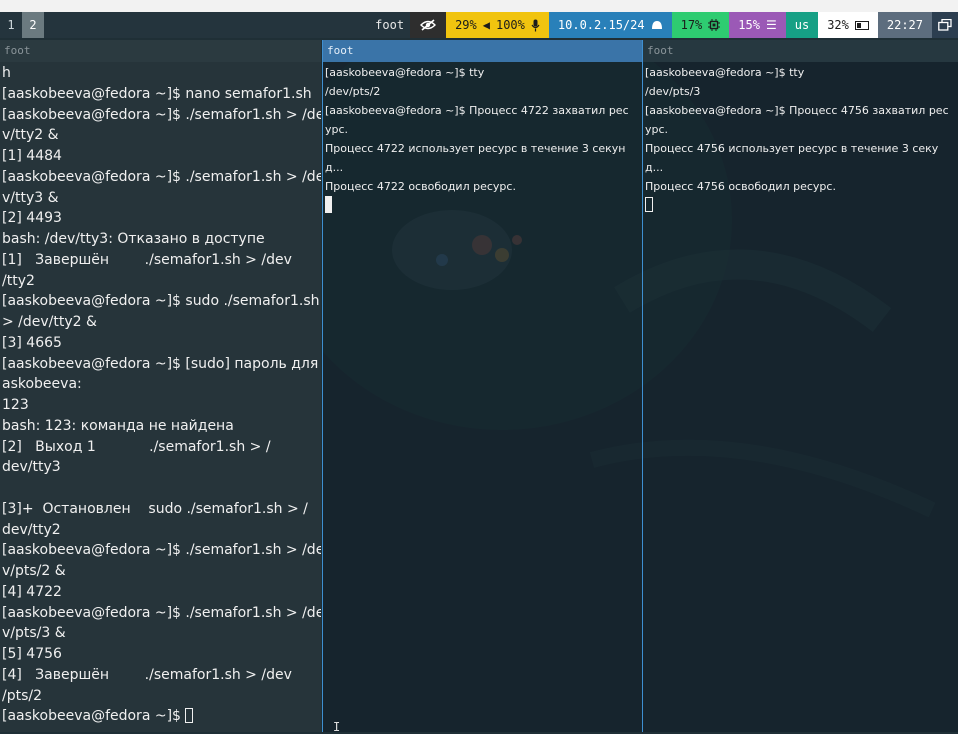 The image size is (958, 734). Describe the element at coordinates (147, 674) in the screenshot. I see `terminal-line: [4] Завершён ./semafor1.sh > /dev` at that location.